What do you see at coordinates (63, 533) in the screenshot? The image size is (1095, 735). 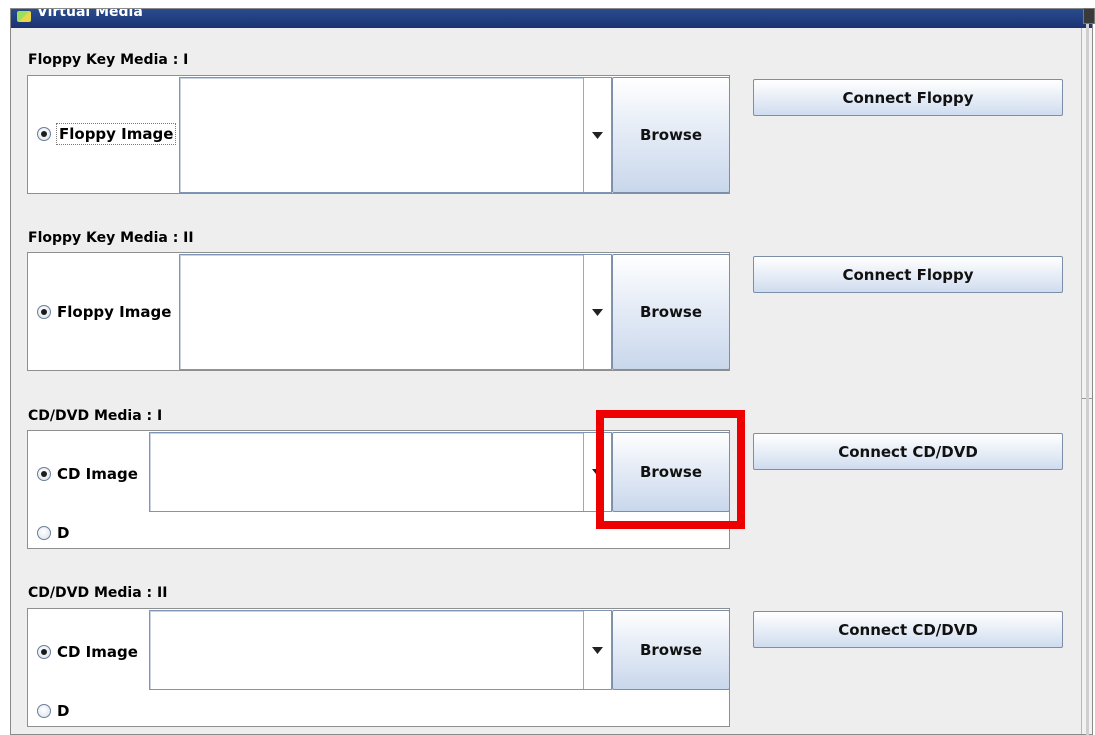 I see `cddvd-1-drive-label: D` at bounding box center [63, 533].